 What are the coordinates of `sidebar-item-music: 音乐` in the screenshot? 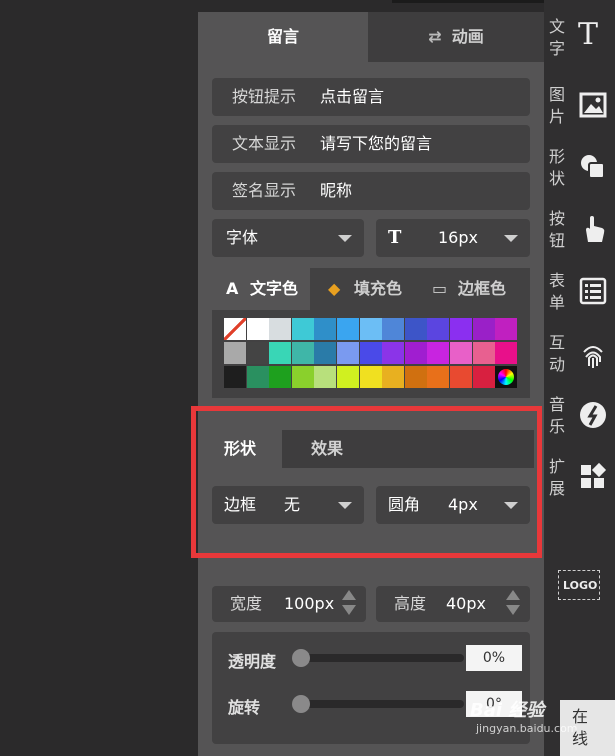 It's located at (579, 425).